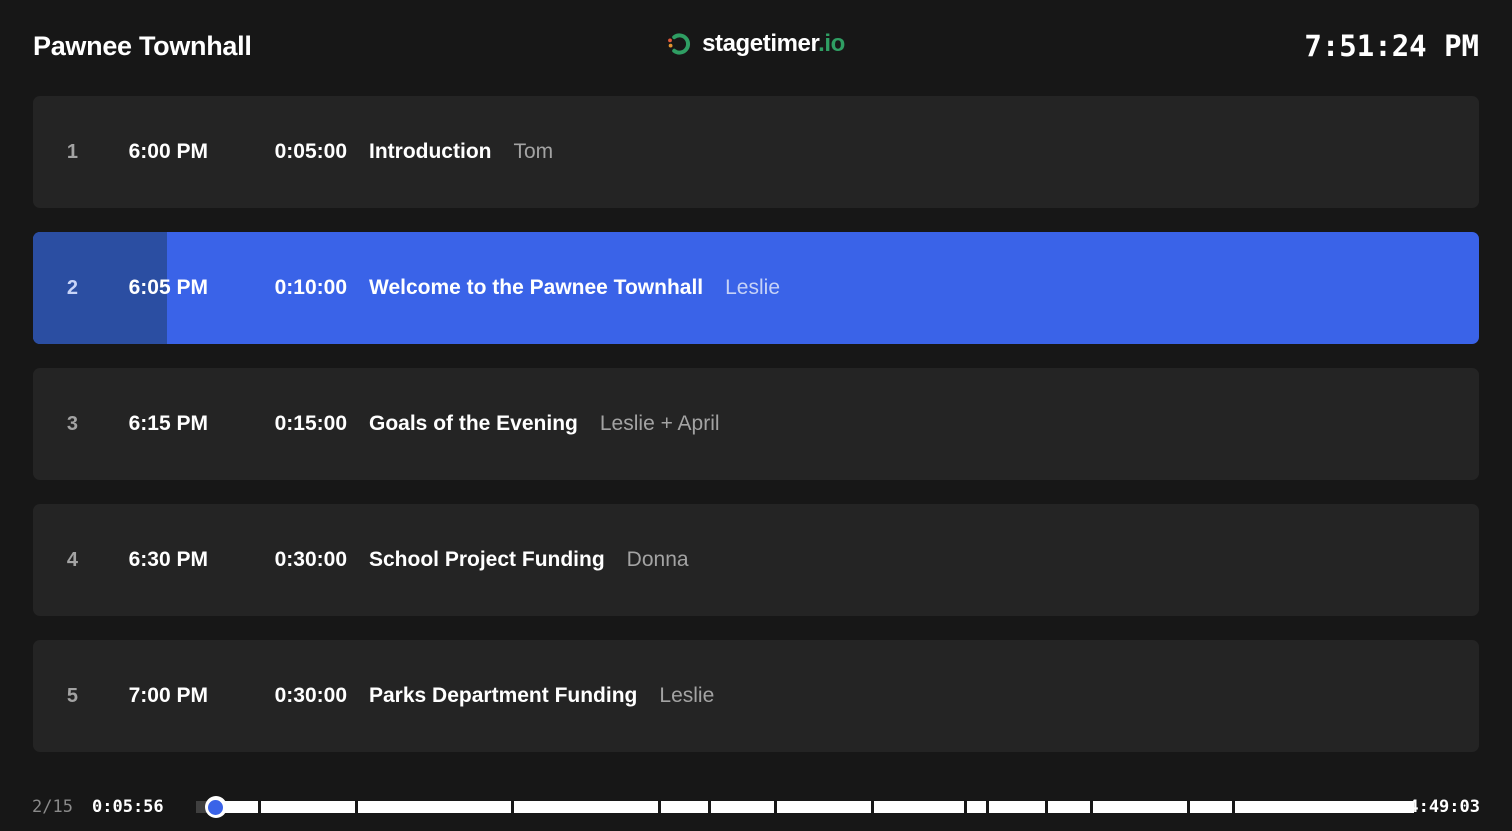  What do you see at coordinates (831, 43) in the screenshot?
I see `brand-tld: .io` at bounding box center [831, 43].